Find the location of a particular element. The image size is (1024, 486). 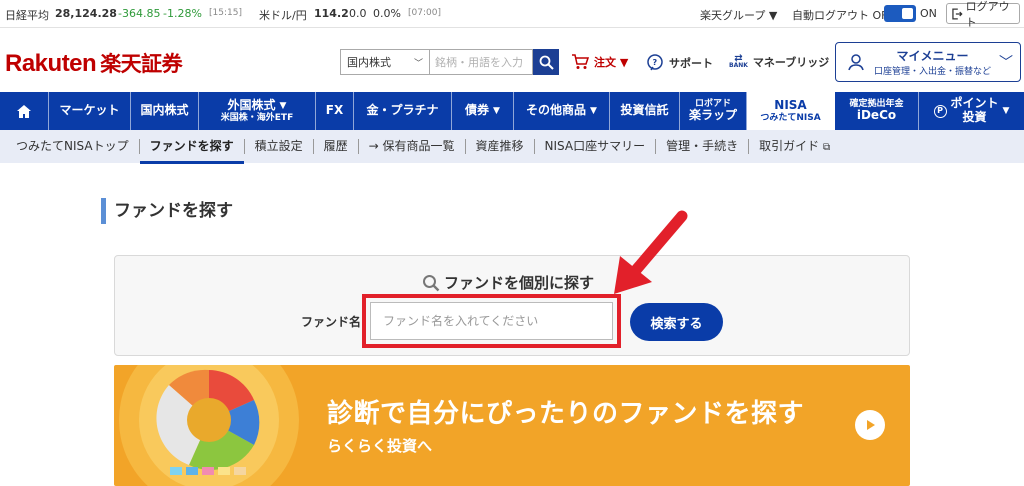

nav-foreign-stock-sub: 米国株・海外ETF is located at coordinates (257, 117).